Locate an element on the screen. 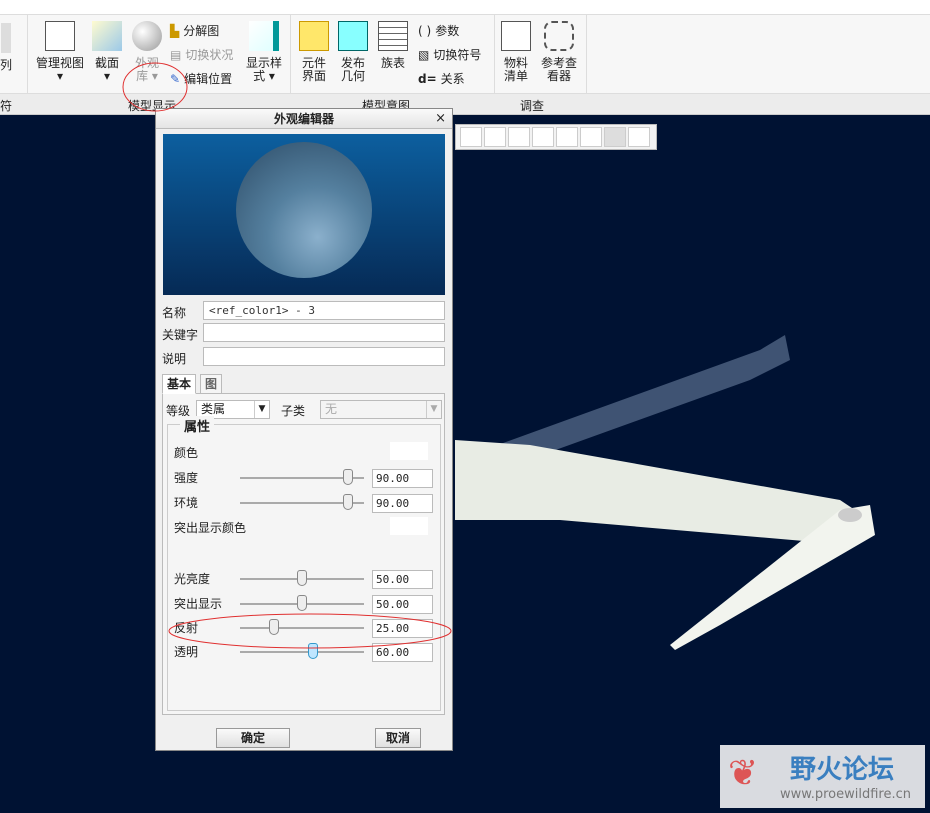 The image size is (930, 813). group-investigate: 调查 is located at coordinates (532, 105).